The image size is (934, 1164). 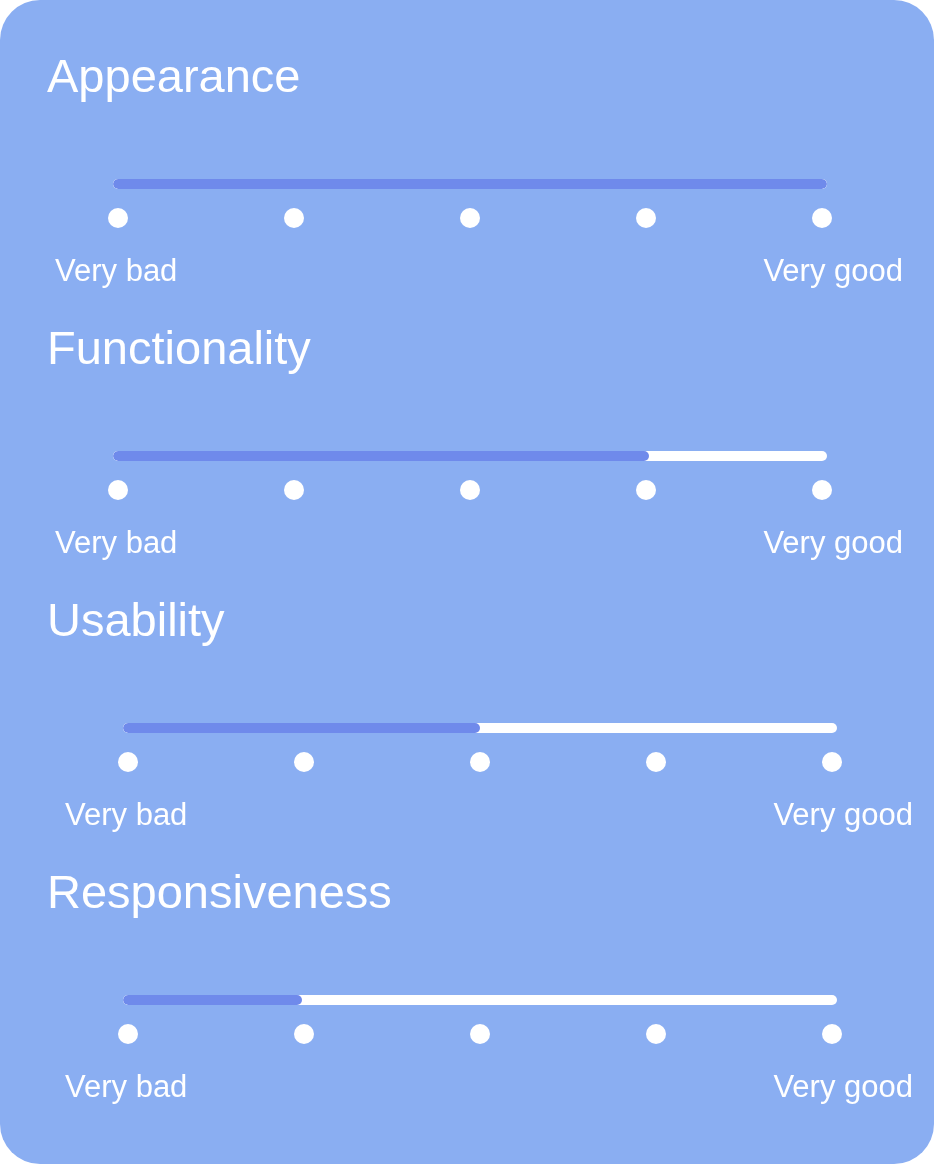 What do you see at coordinates (219, 892) in the screenshot?
I see `section-title: Responsiveness` at bounding box center [219, 892].